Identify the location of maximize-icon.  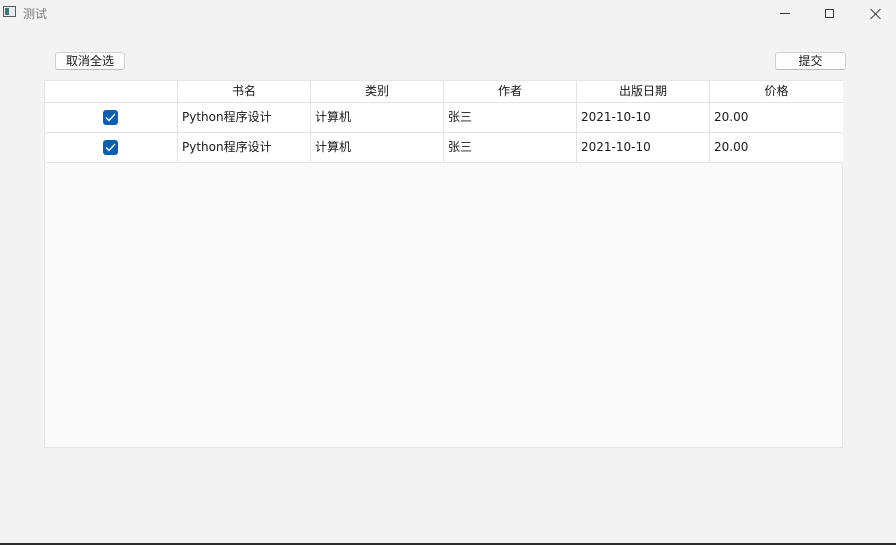
(829, 13).